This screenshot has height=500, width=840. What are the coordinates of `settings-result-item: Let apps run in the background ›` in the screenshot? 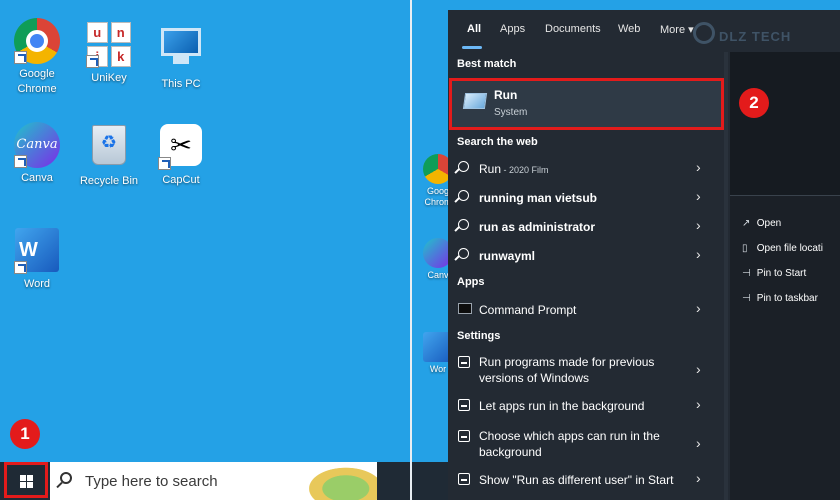 It's located at (589, 406).